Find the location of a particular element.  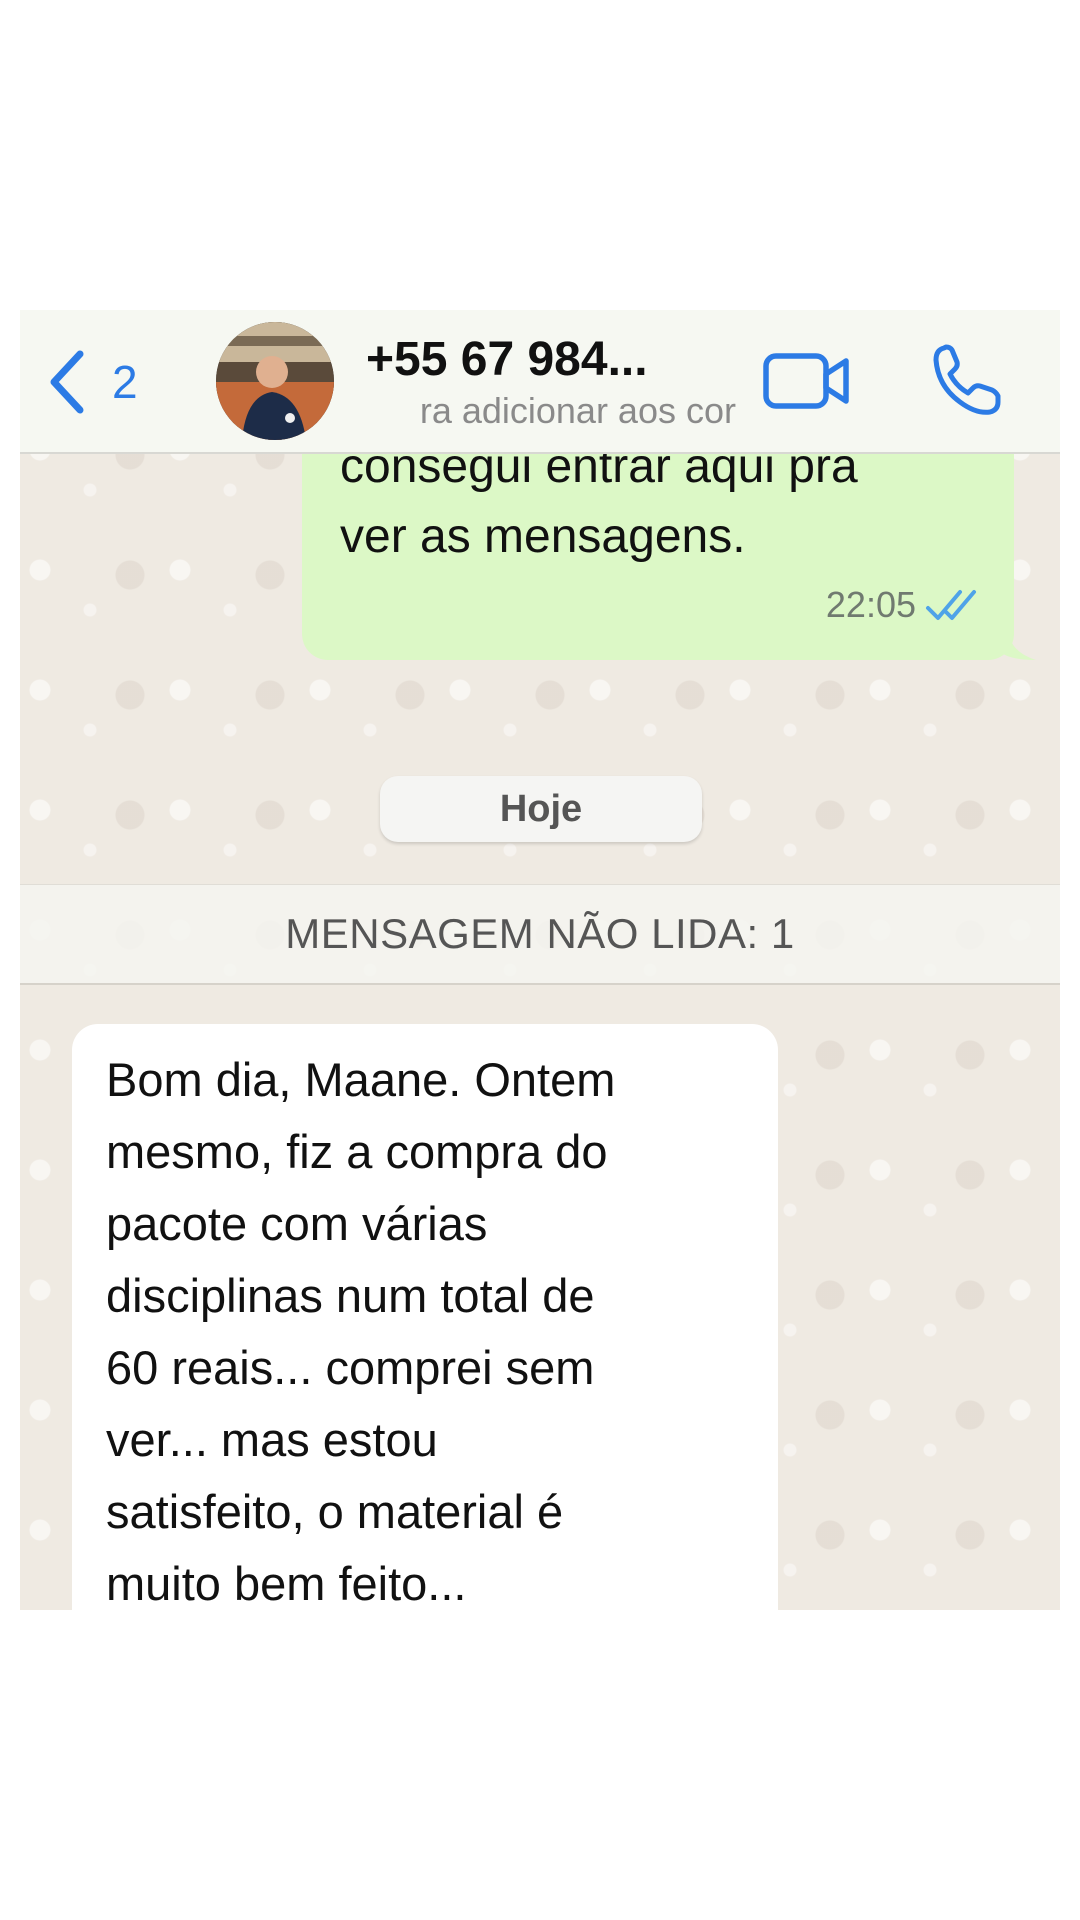

message-time: 22:05 is located at coordinates (870, 604).